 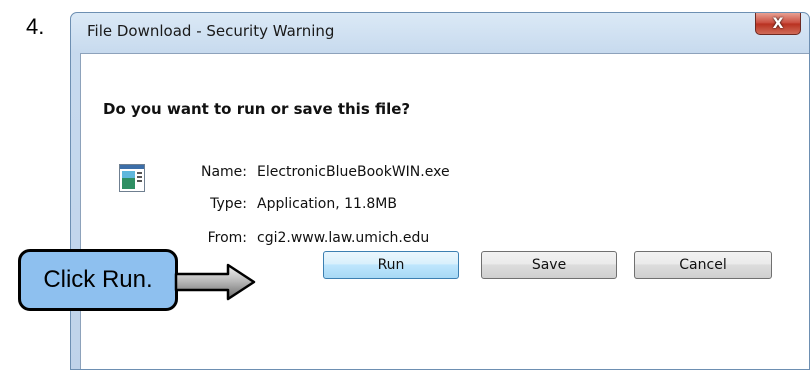 What do you see at coordinates (35, 26) in the screenshot?
I see `step-number: 4.` at bounding box center [35, 26].